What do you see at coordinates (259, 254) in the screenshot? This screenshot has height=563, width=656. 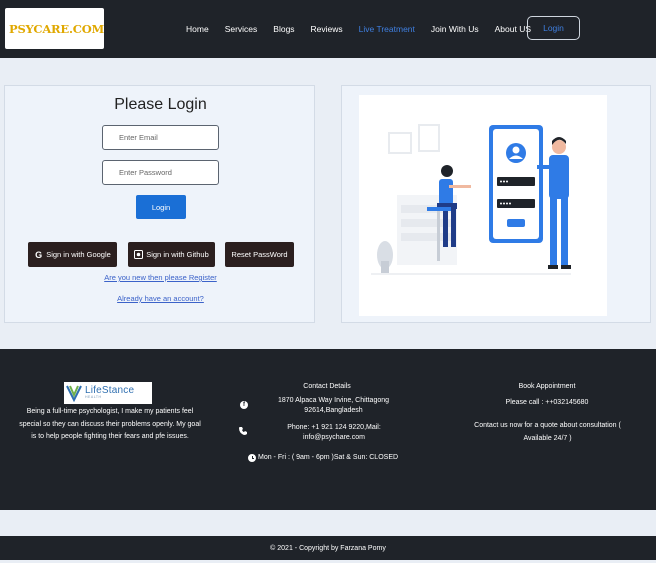 I see `reset-password-button: Reset PassWord` at bounding box center [259, 254].